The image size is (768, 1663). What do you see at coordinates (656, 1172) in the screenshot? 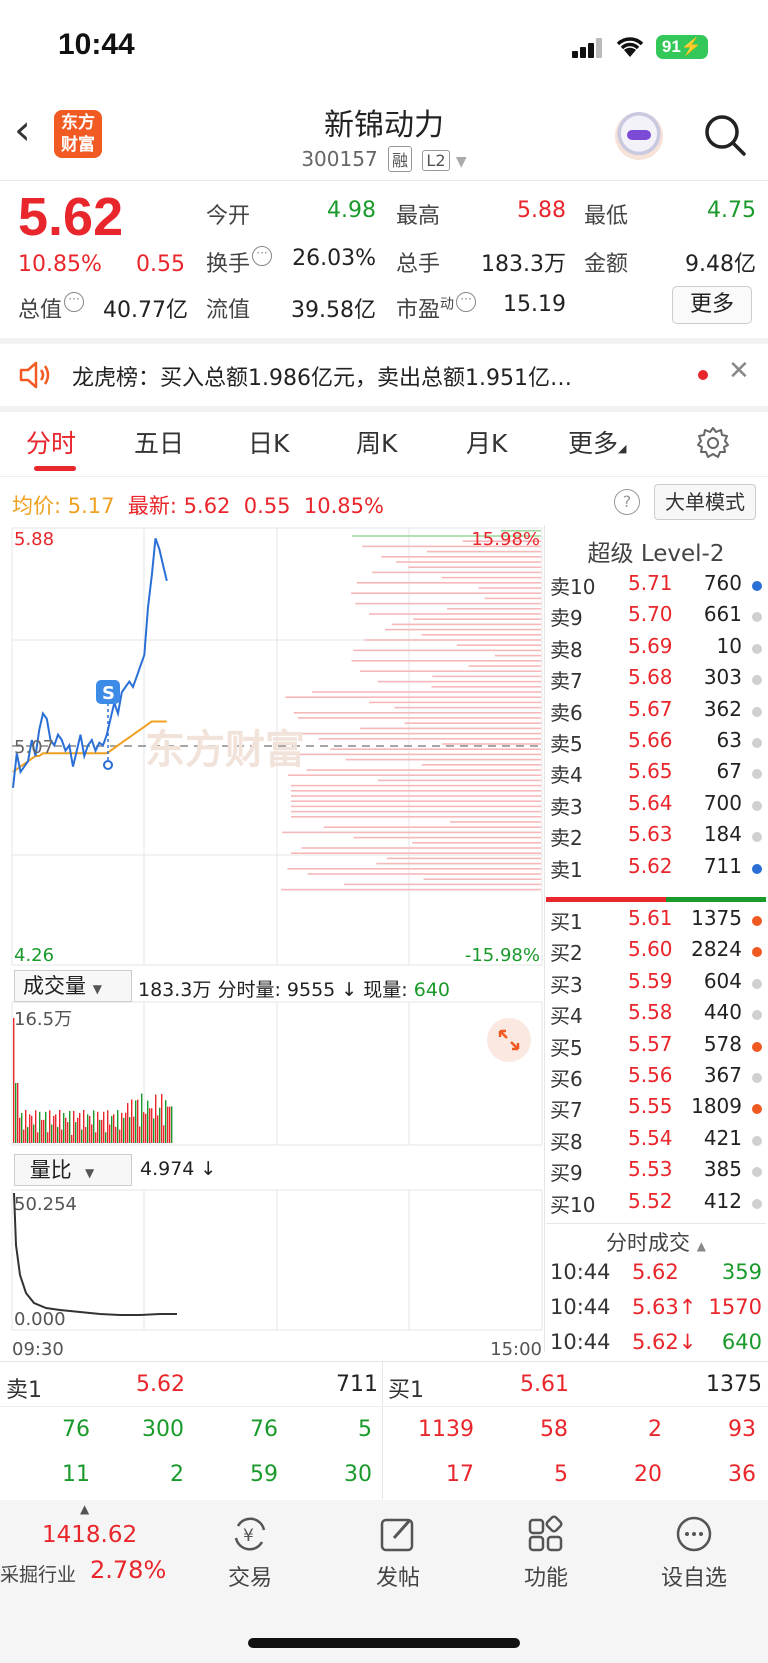
I see `bid-row: 买9 5.53 385` at bounding box center [656, 1172].